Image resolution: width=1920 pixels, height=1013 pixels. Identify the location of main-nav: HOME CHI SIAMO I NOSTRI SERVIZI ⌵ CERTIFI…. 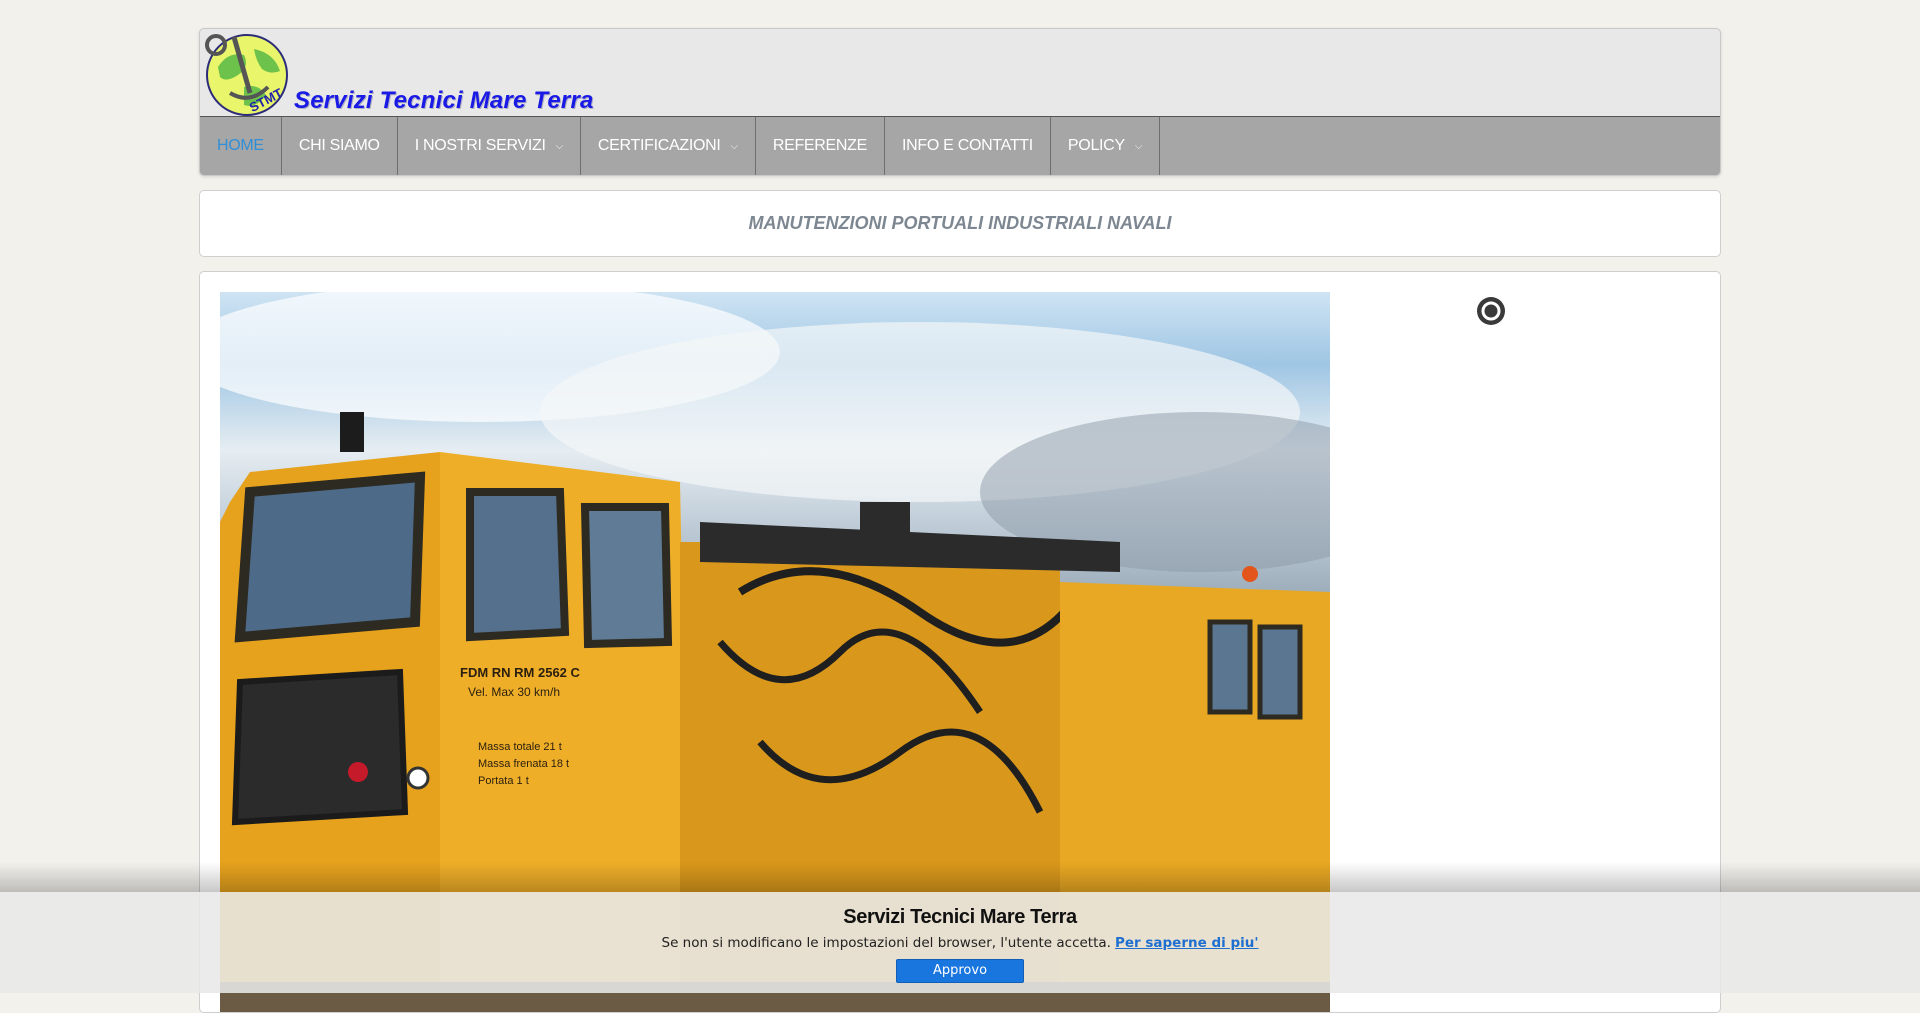
(960, 145).